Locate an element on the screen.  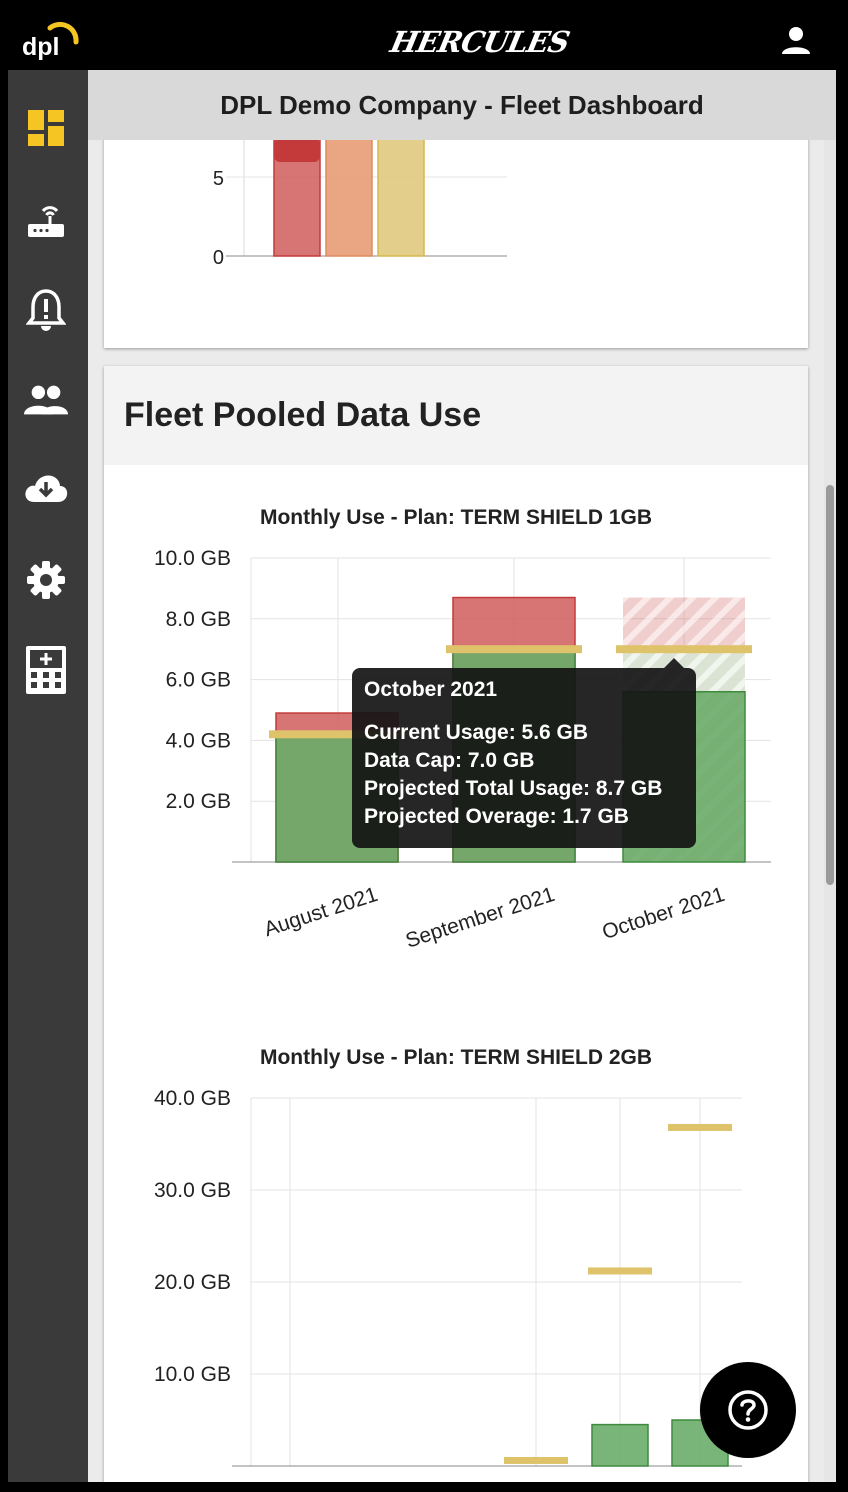
prior-chart-bar-orange is located at coordinates (349, 198).